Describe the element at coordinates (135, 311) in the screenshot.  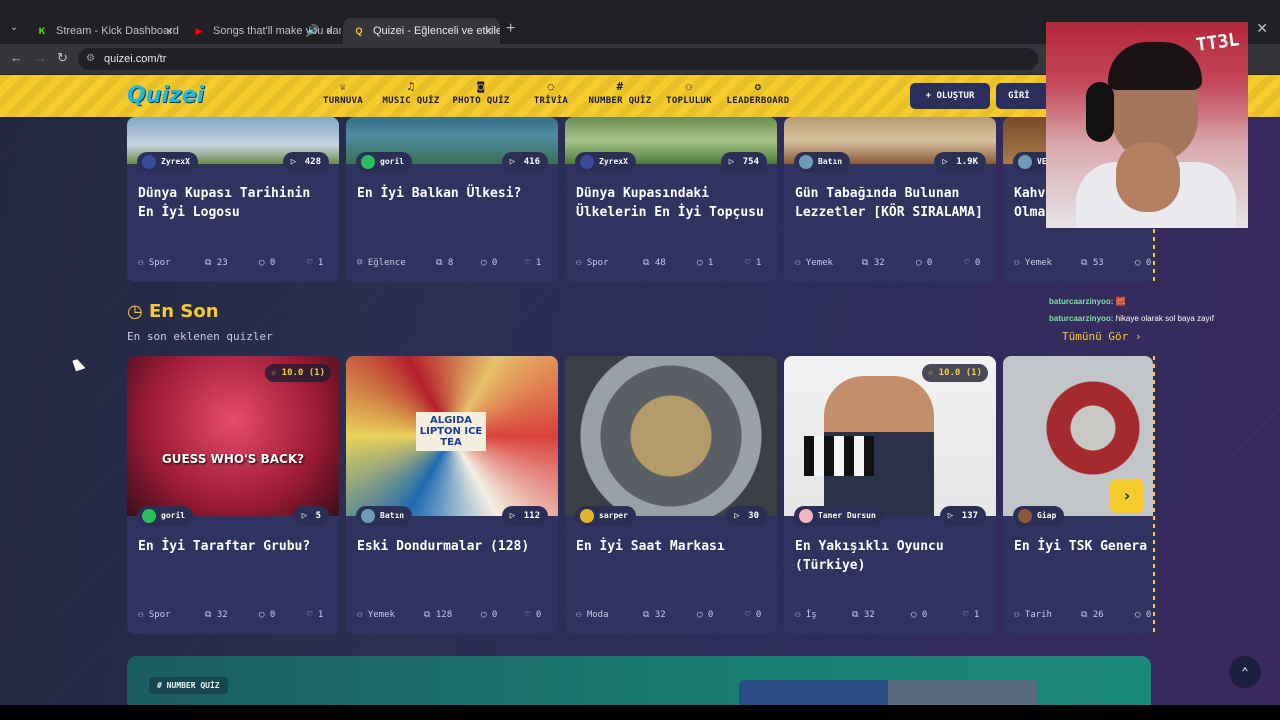
I see `clock-icon: ◷` at that location.